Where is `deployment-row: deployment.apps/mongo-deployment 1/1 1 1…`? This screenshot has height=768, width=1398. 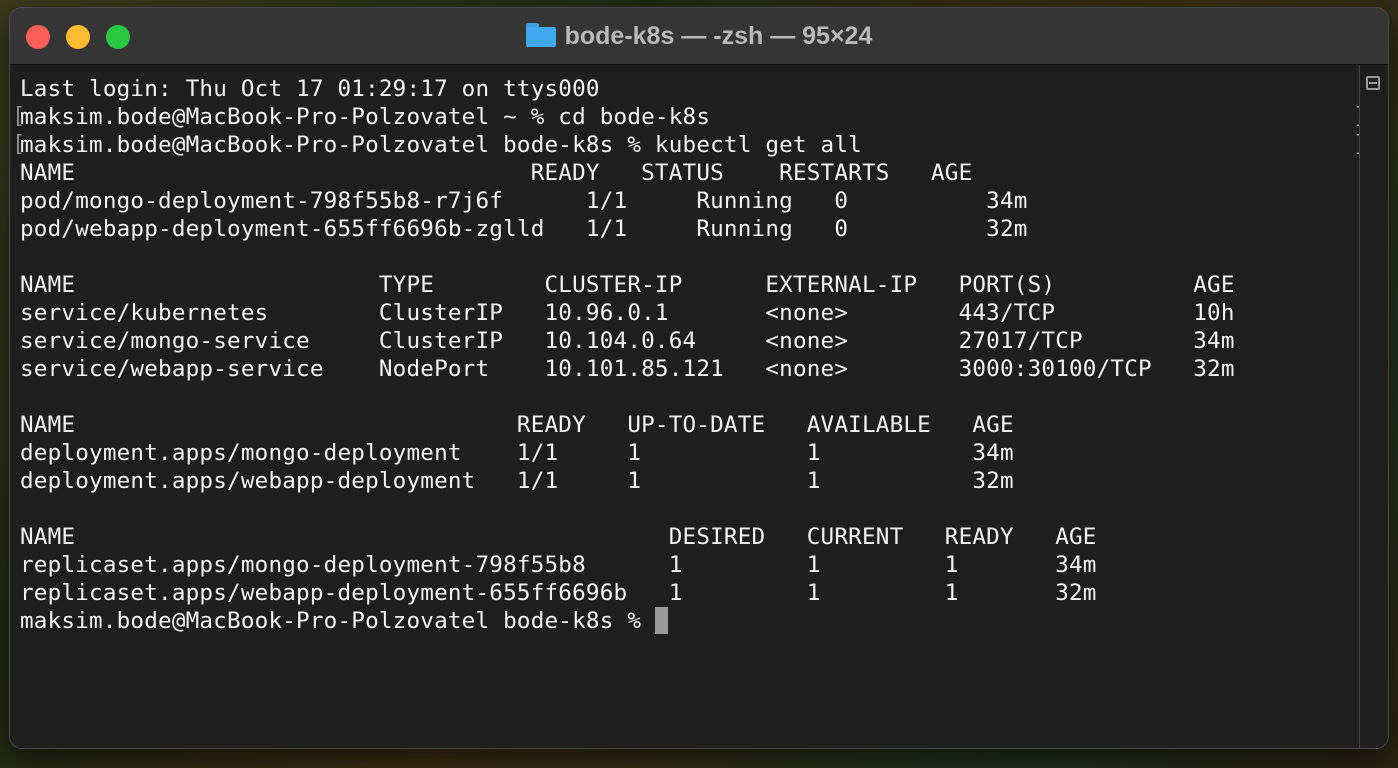
deployment-row: deployment.apps/mongo-deployment 1/1 1 1… is located at coordinates (517, 453).